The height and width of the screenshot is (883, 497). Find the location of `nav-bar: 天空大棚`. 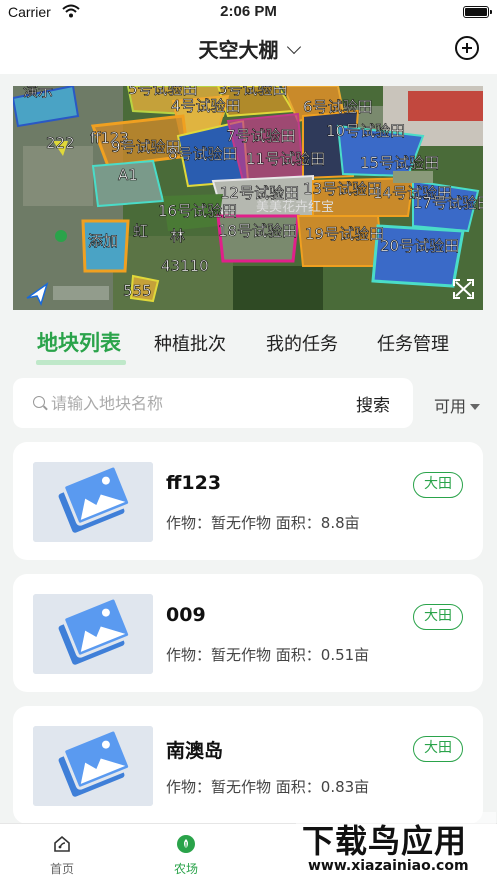

nav-bar: 天空大棚 is located at coordinates (248, 50).